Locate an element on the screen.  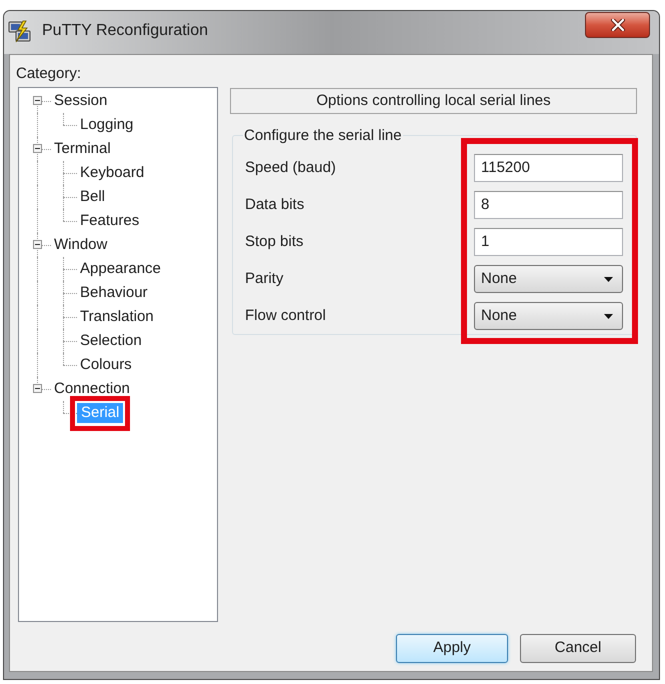
close-icon is located at coordinates (617, 25).